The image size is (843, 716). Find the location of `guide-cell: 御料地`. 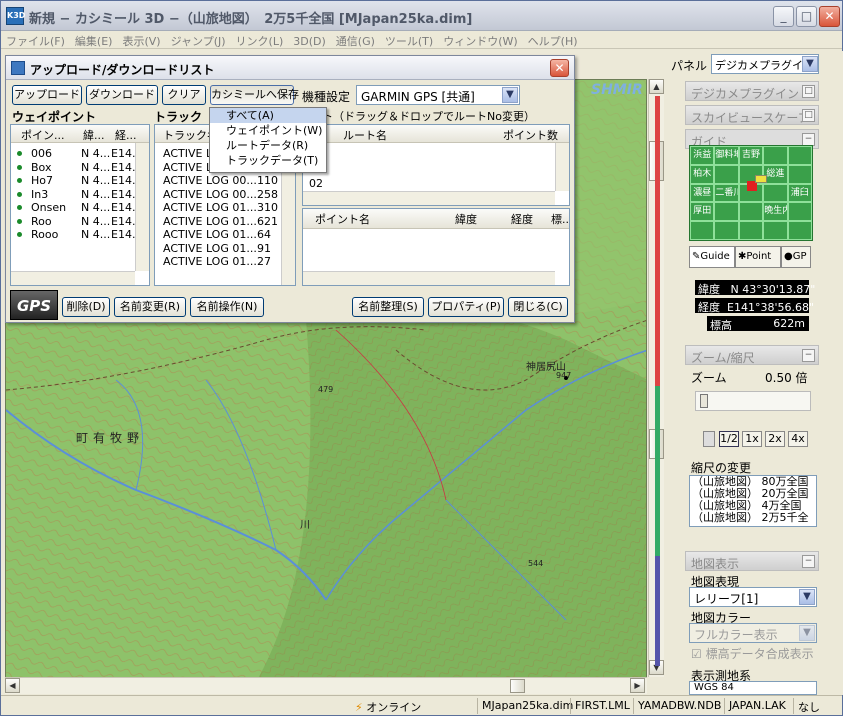

guide-cell: 御料地 is located at coordinates (726, 155).